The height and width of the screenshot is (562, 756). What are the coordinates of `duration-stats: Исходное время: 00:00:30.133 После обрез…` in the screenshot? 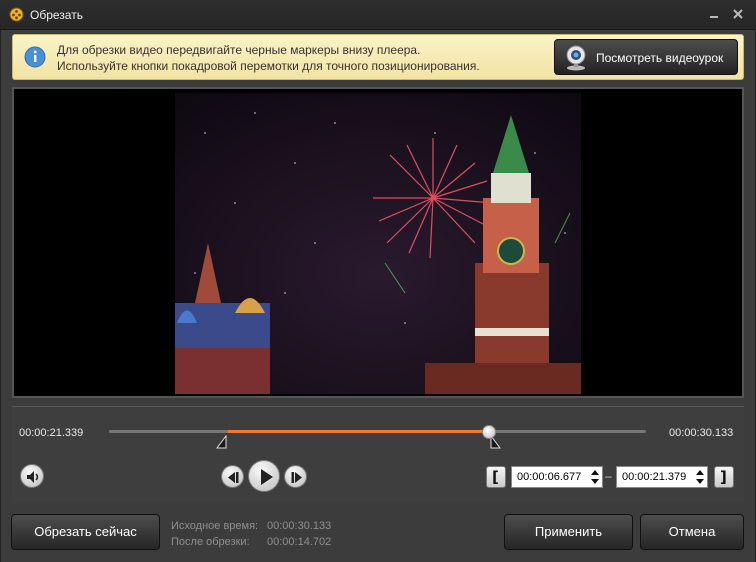 It's located at (251, 534).